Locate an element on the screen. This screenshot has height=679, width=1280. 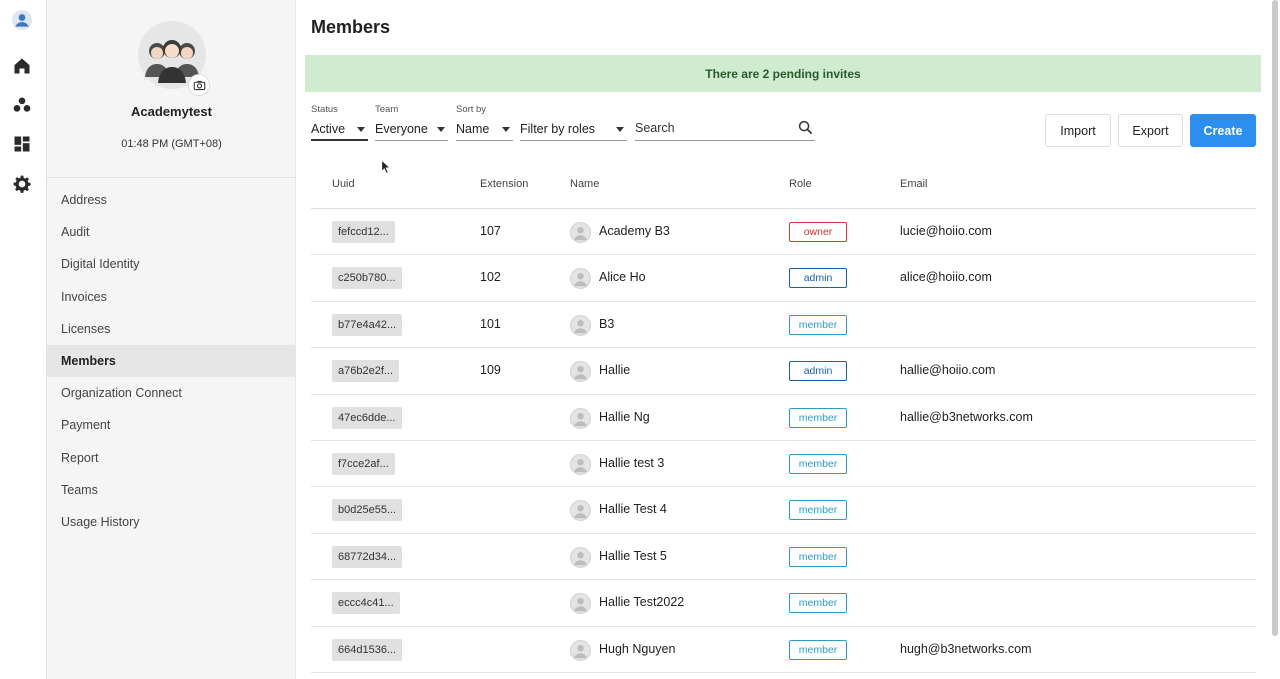
header-role: Role is located at coordinates (800, 184).